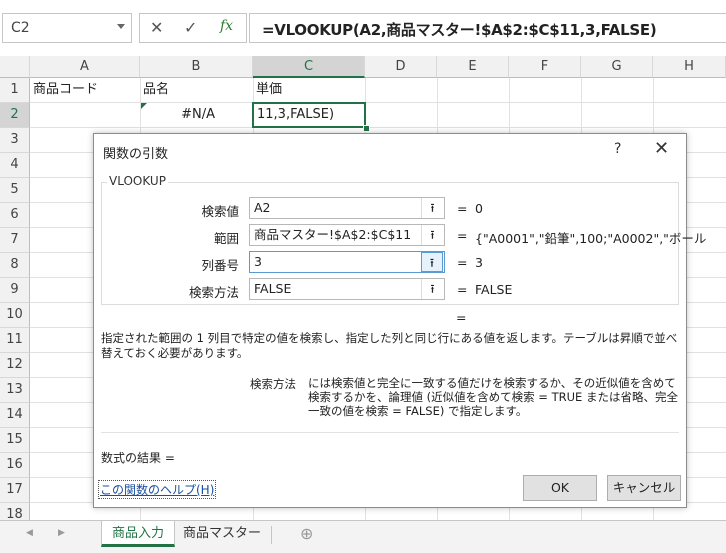 This screenshot has width=726, height=553. What do you see at coordinates (494, 289) in the screenshot?
I see `arg-result: FALSE` at bounding box center [494, 289].